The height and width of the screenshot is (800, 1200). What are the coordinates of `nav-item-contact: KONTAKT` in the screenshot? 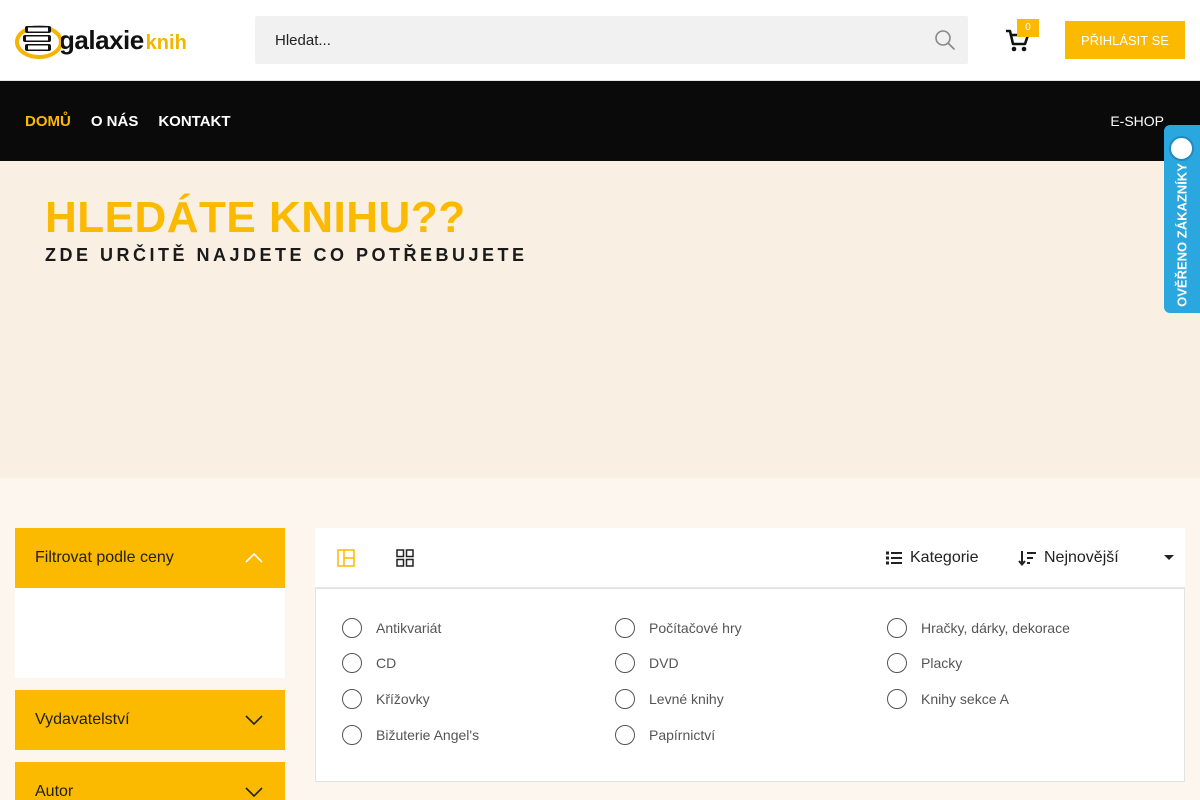 It's located at (194, 121).